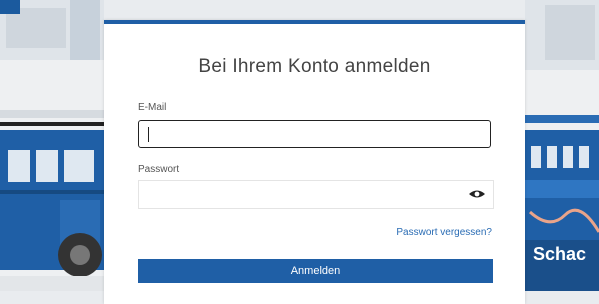  What do you see at coordinates (315, 271) in the screenshot?
I see `login-button: Anmelden` at bounding box center [315, 271].